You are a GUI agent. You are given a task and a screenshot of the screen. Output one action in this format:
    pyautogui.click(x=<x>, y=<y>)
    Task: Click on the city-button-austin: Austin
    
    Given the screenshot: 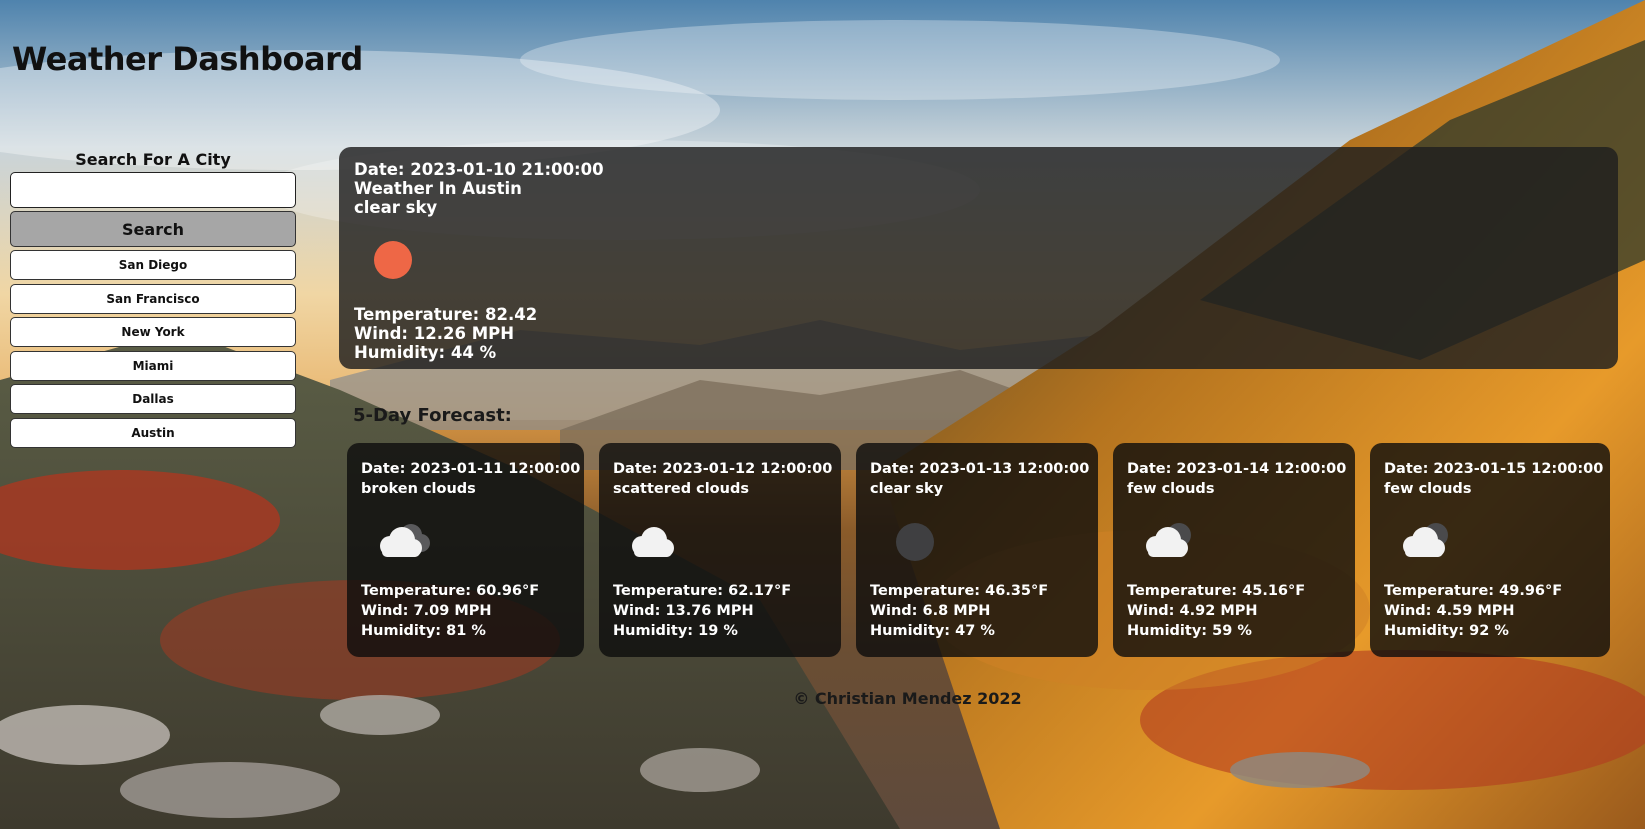 What is the action you would take?
    pyautogui.click(x=153, y=432)
    